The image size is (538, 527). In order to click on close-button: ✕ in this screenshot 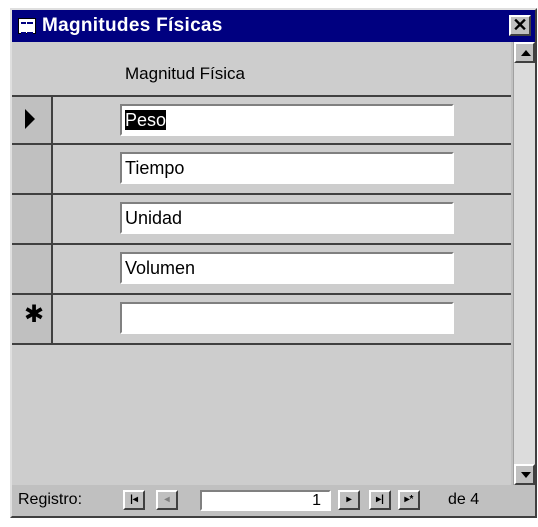, I will do `click(520, 25)`.